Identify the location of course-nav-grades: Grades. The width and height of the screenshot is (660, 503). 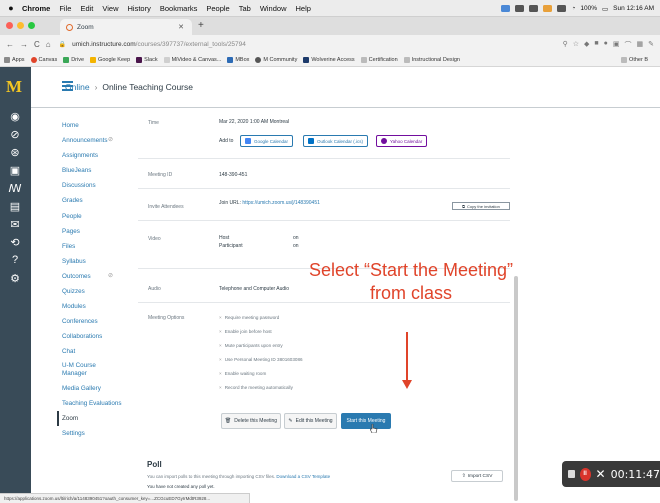
(101, 200).